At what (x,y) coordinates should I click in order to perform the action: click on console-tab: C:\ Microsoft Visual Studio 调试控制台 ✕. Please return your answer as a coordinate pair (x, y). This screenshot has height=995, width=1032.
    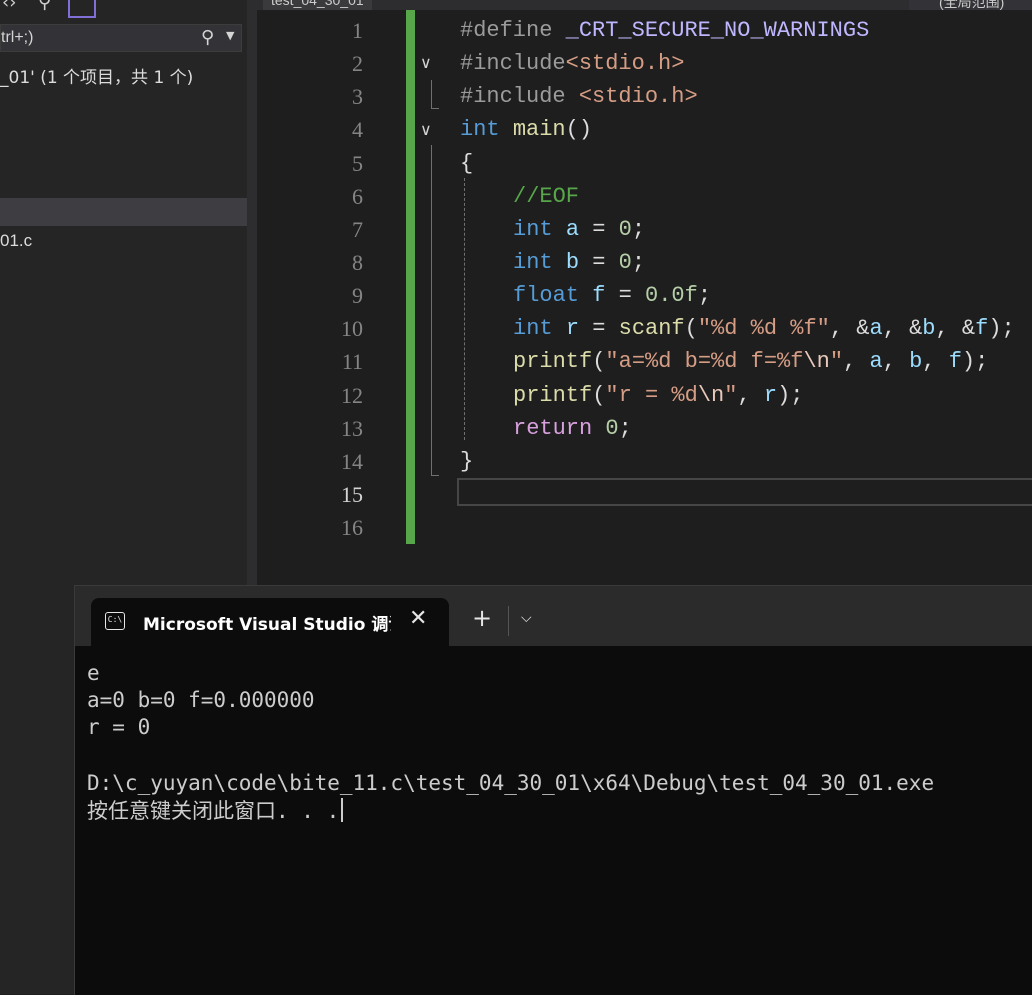
    Looking at the image, I should click on (270, 622).